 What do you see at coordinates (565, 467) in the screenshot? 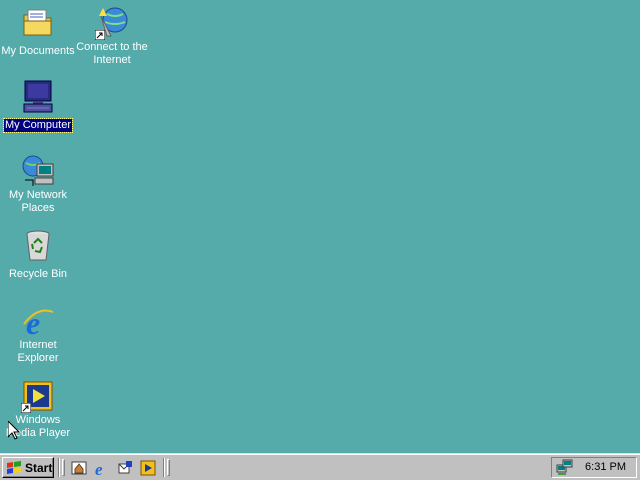
I see `network-connection-icon` at bounding box center [565, 467].